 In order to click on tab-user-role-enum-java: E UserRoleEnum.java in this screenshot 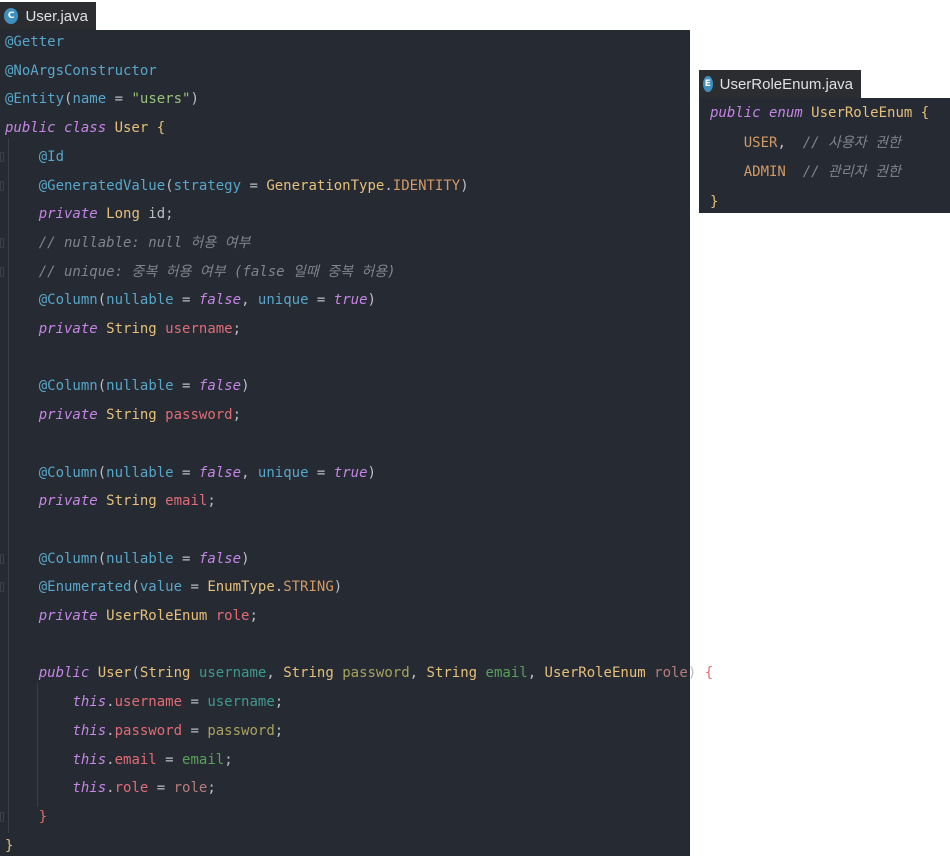, I will do `click(780, 84)`.